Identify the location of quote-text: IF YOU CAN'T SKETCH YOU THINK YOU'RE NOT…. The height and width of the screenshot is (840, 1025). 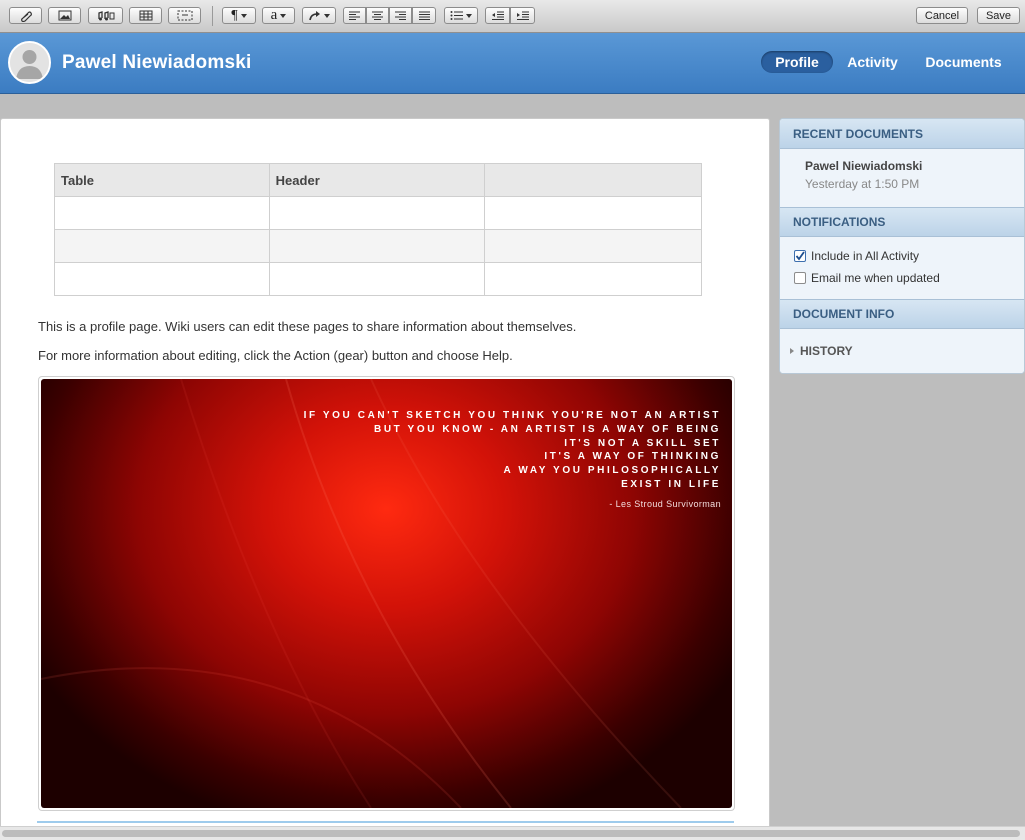
(512, 450).